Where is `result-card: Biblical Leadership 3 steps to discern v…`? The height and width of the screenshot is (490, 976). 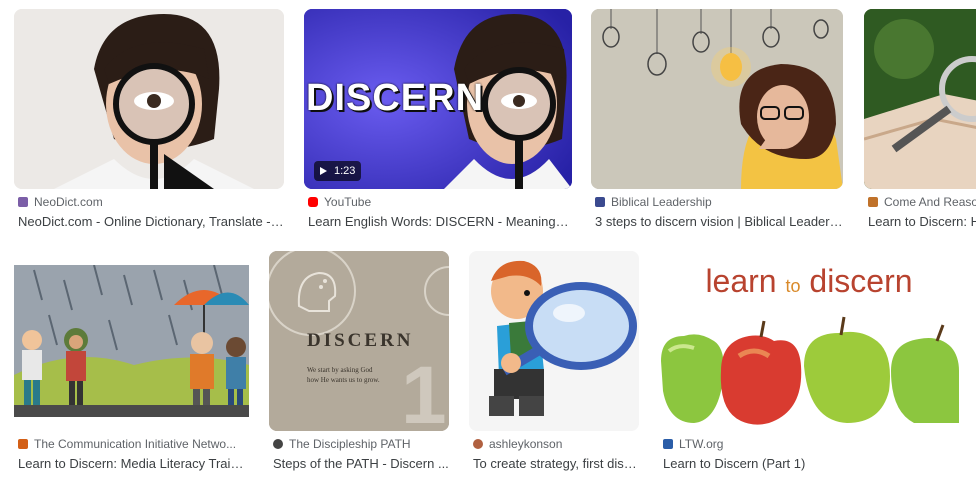 result-card: Biblical Leadership 3 steps to discern v… is located at coordinates (717, 121).